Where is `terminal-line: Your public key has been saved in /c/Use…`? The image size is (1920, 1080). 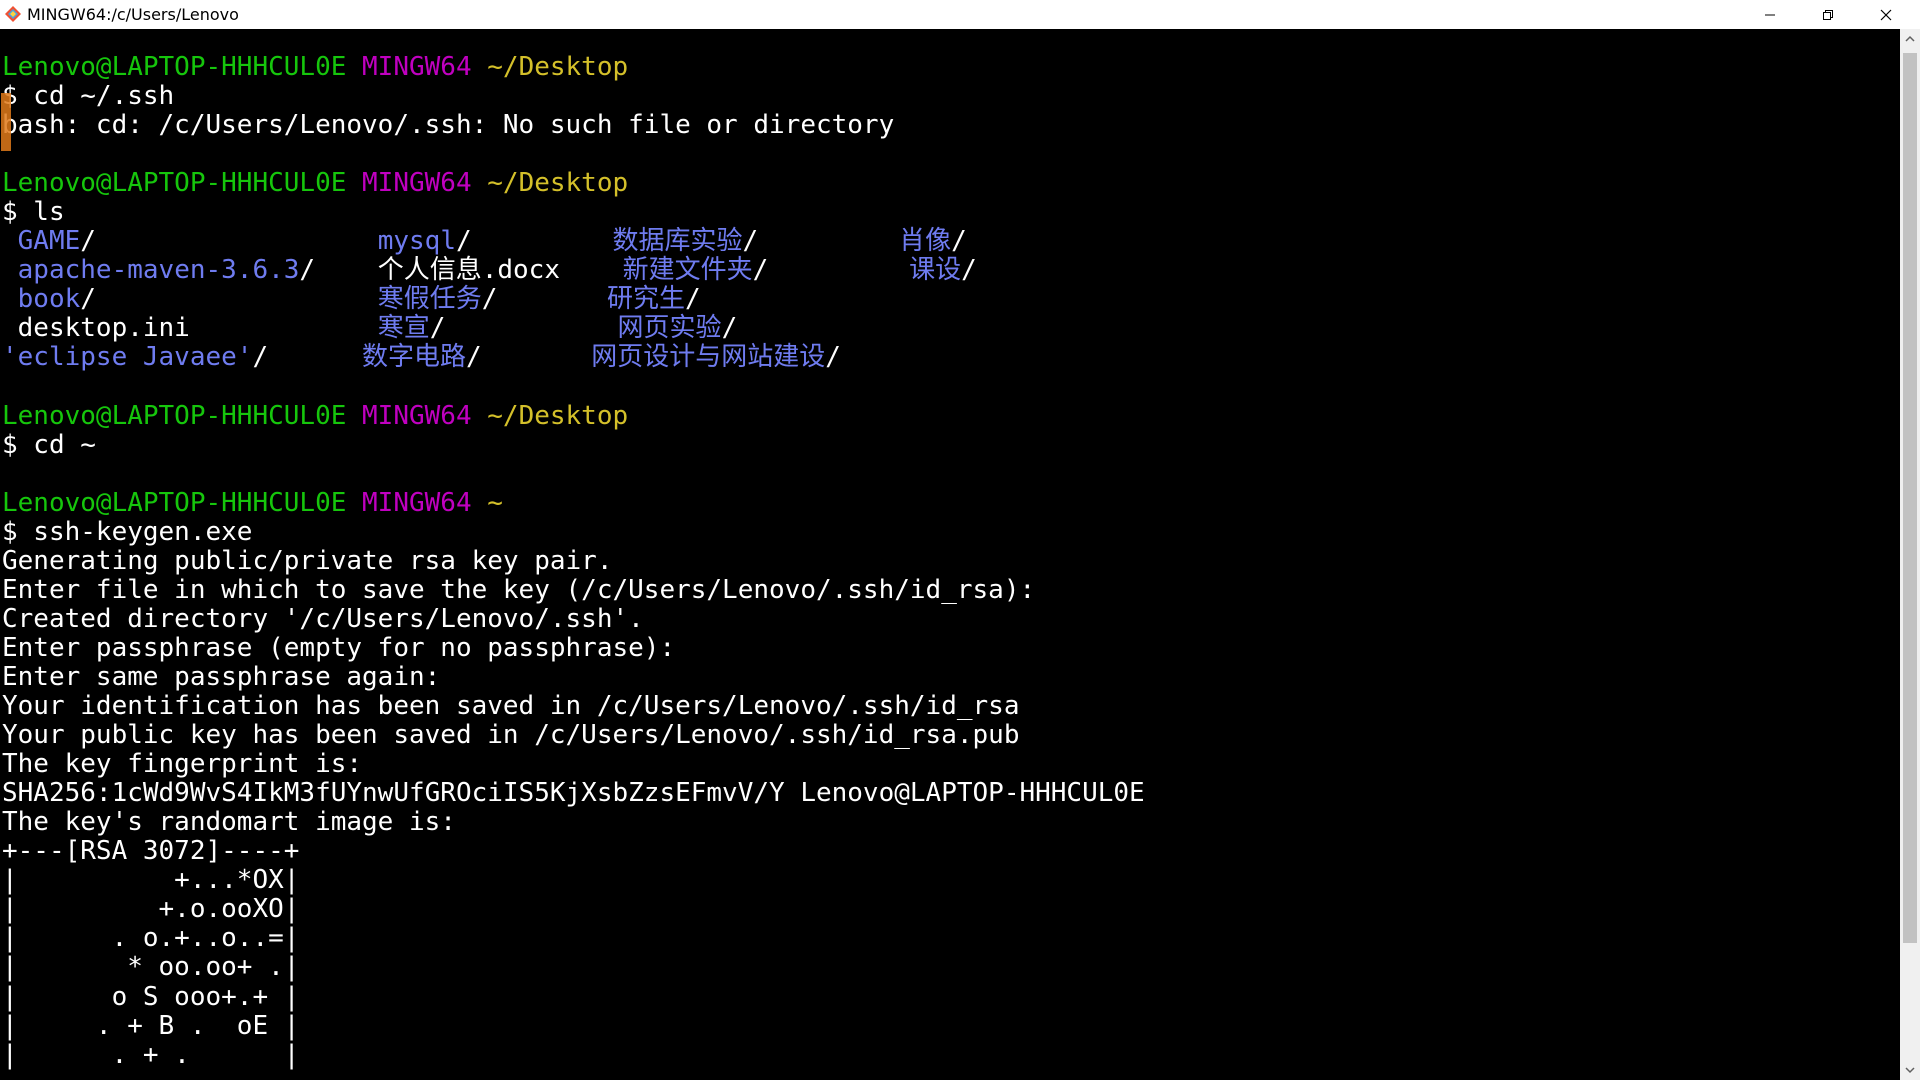
terminal-line: Your public key has been saved in /c/Use… is located at coordinates (573, 735).